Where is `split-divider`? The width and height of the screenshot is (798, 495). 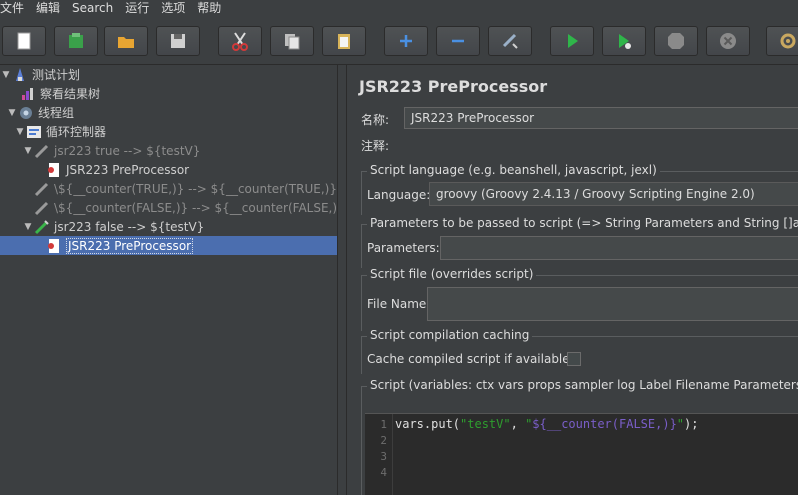
split-divider is located at coordinates (342, 280).